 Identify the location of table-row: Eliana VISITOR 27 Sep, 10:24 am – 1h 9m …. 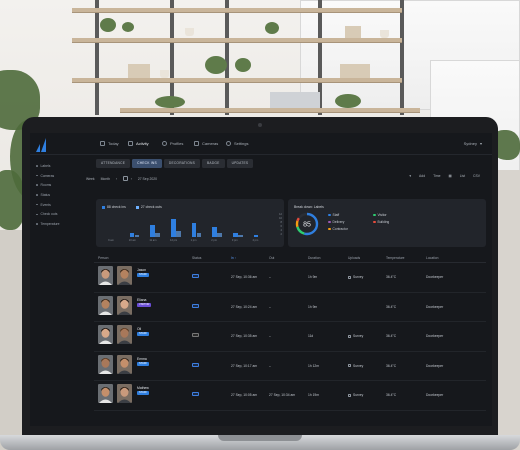
(290, 308).